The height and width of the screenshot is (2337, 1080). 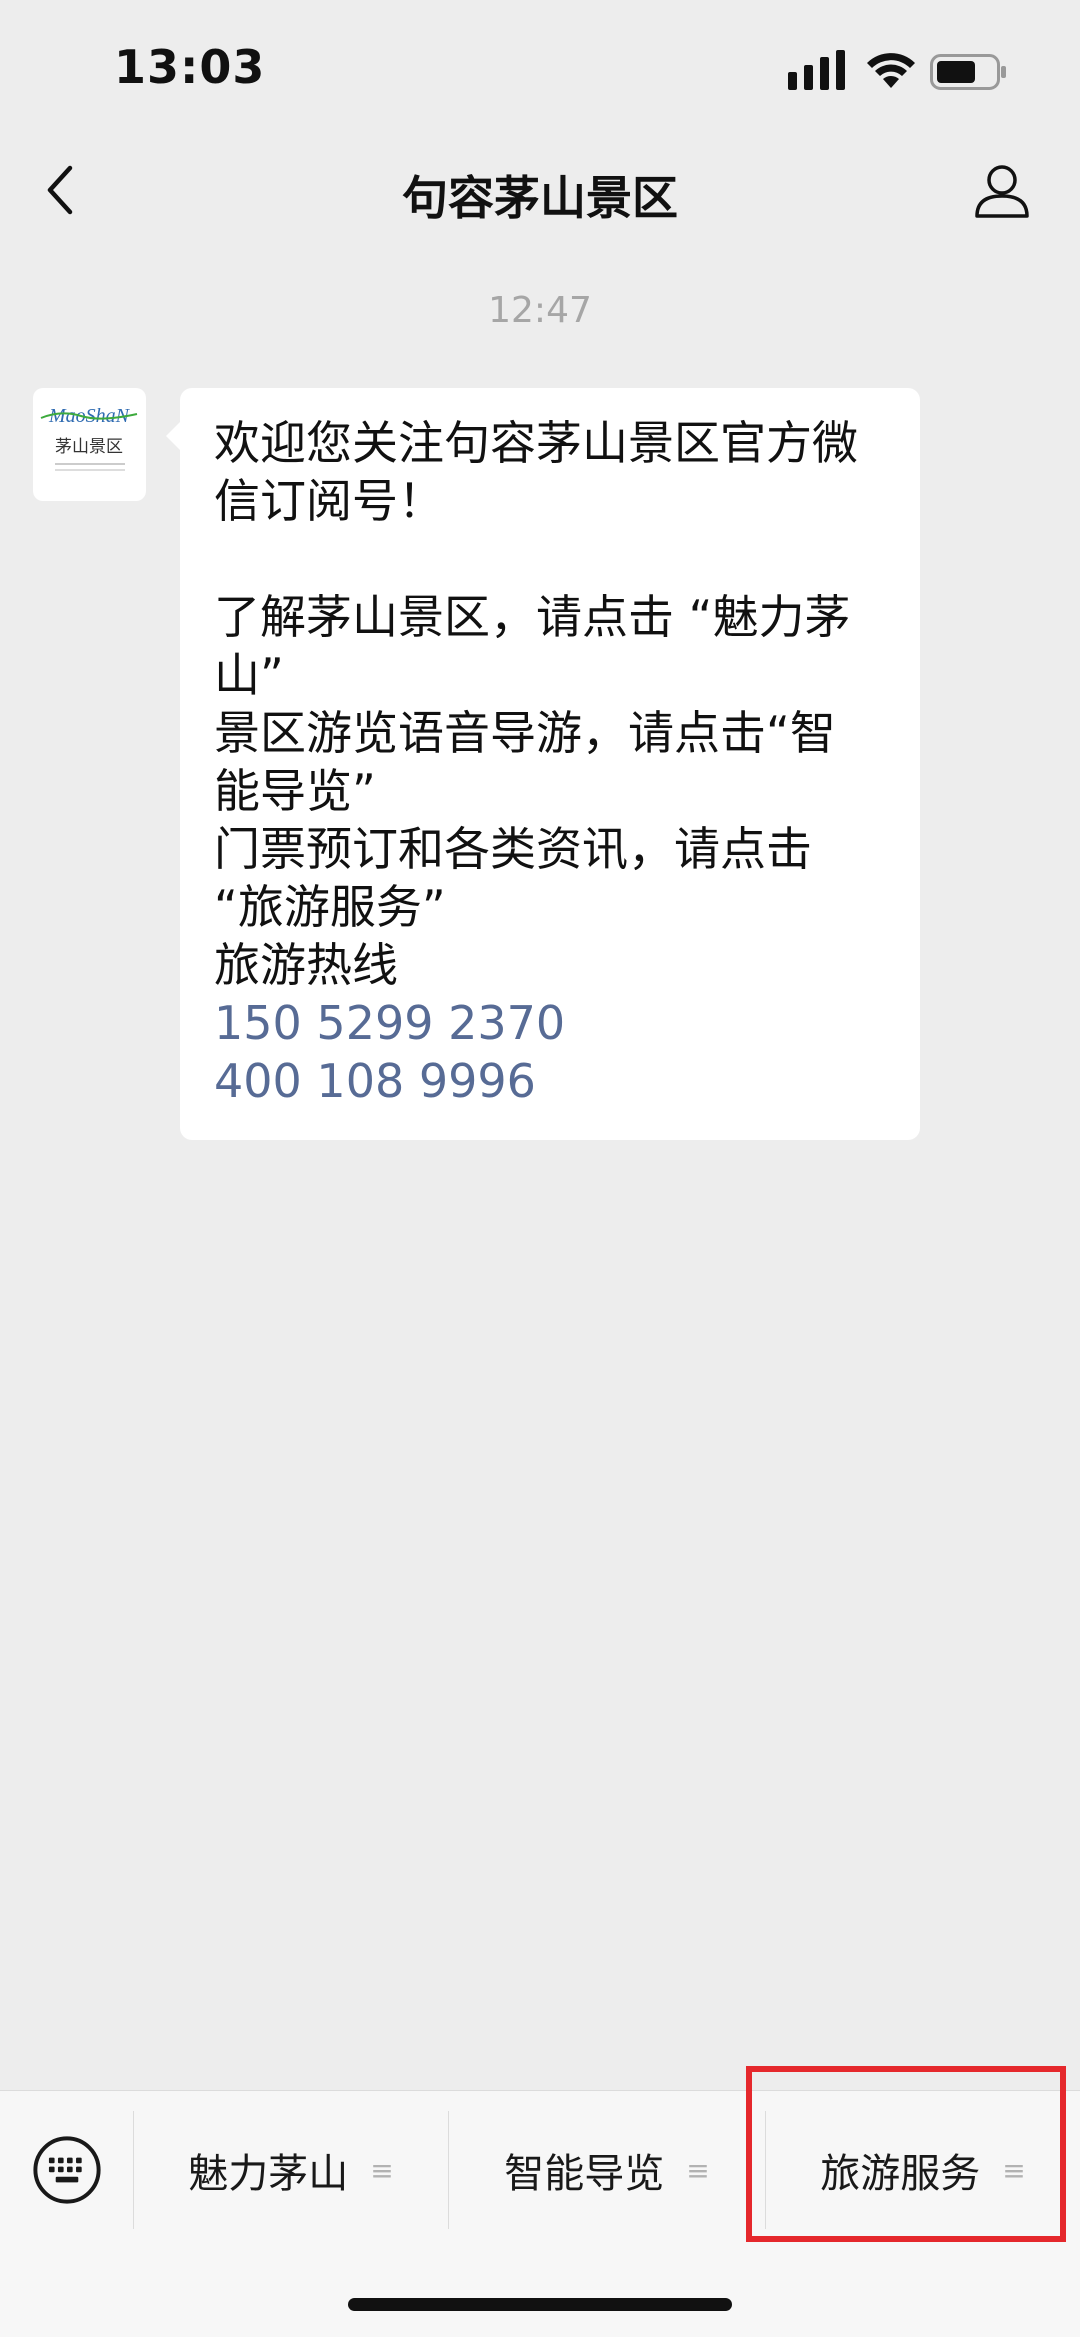 I want to click on menu-item-zhineng-daolan: 智能导览 ≡, so click(x=607, y=2170).